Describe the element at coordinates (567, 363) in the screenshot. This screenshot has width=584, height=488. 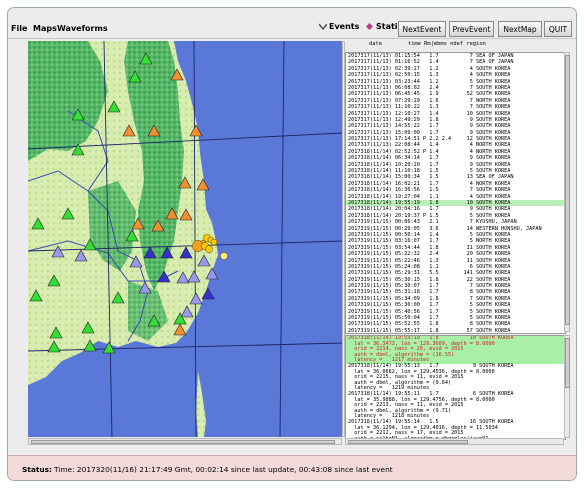
I see `event-detail-scroll-thumb` at that location.